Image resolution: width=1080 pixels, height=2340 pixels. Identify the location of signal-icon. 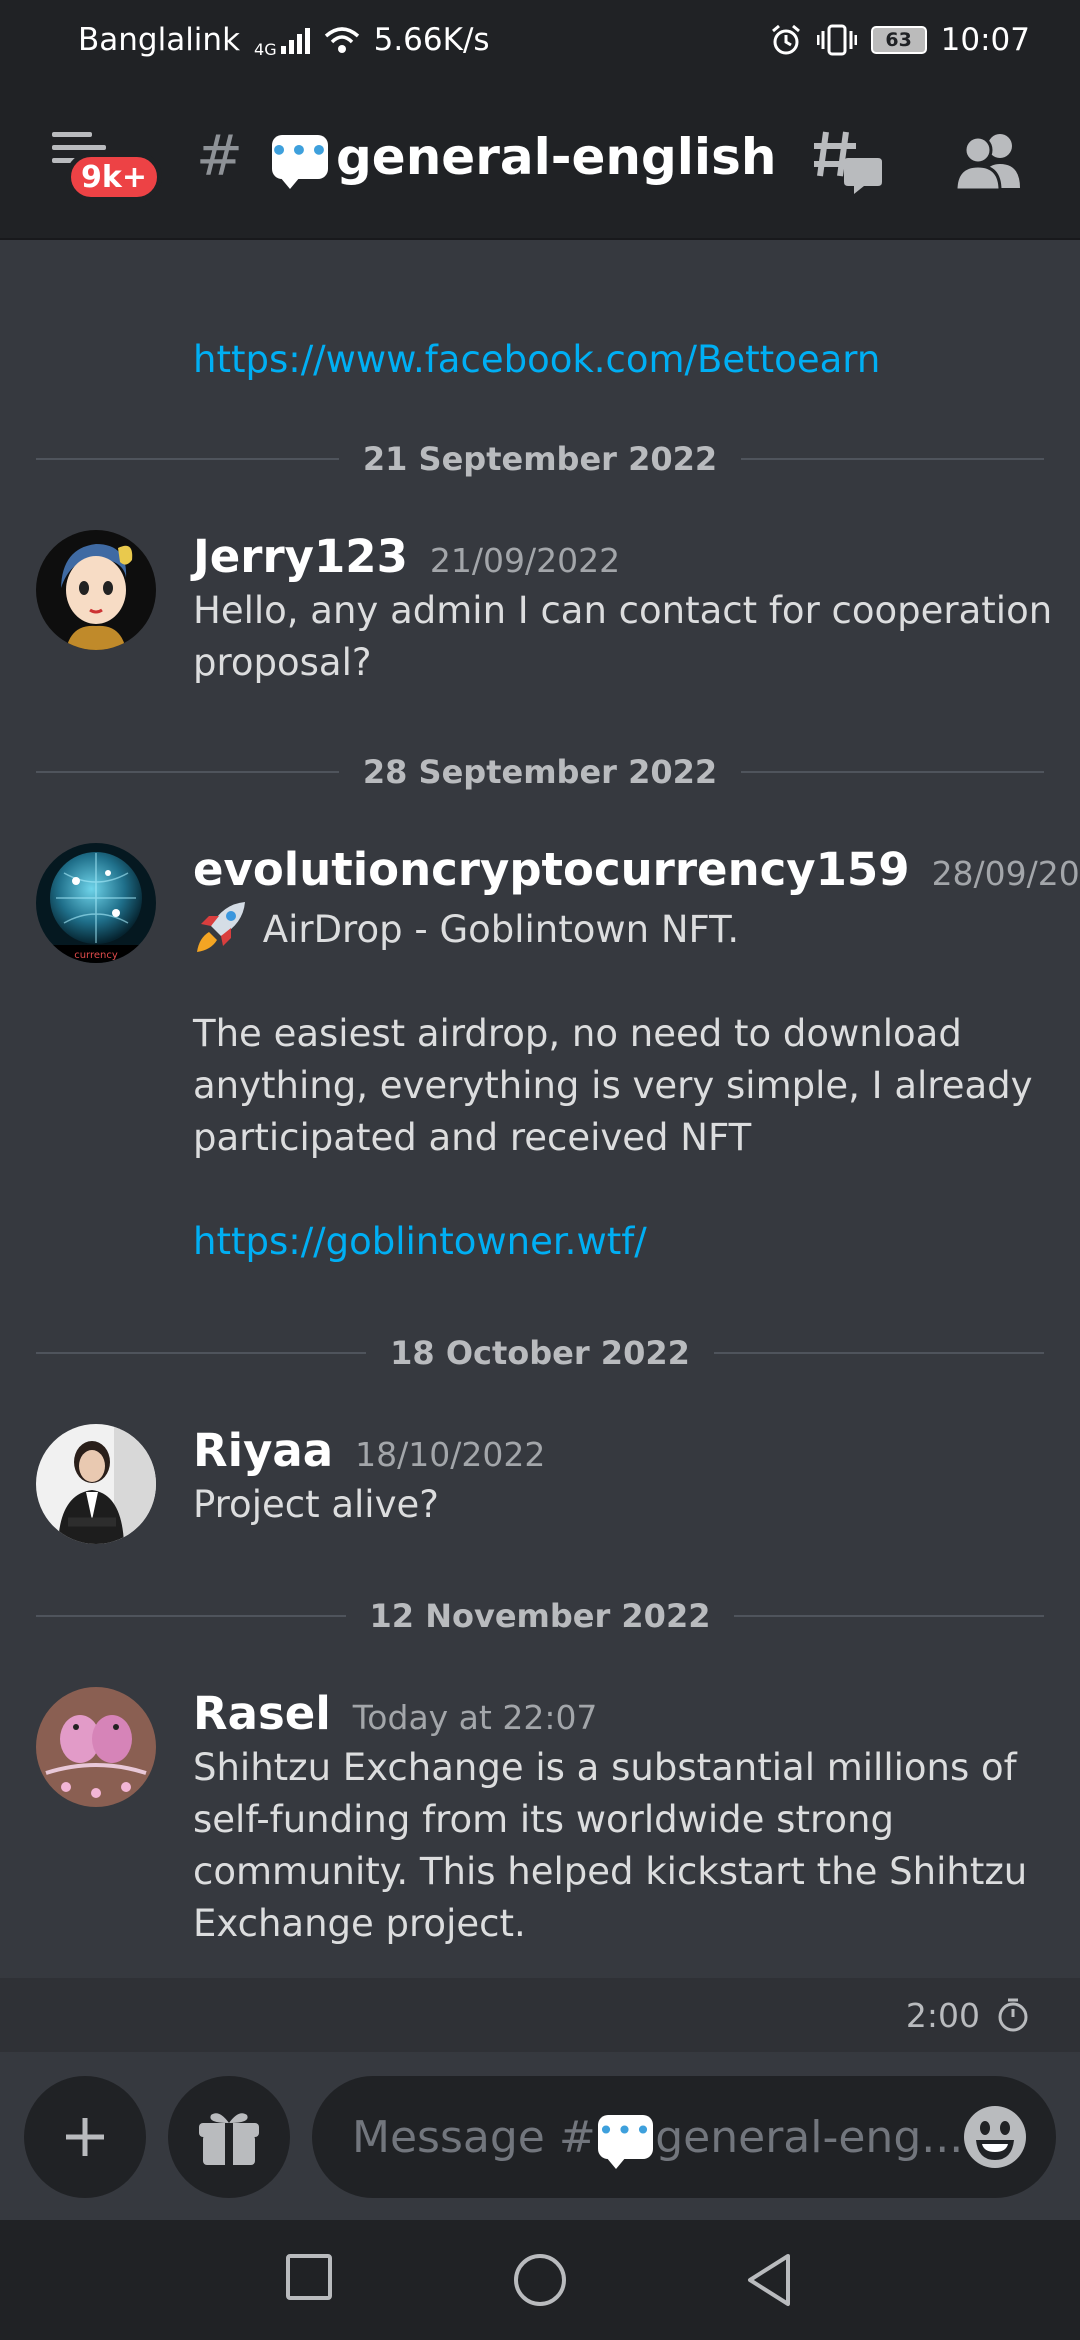
(295, 40).